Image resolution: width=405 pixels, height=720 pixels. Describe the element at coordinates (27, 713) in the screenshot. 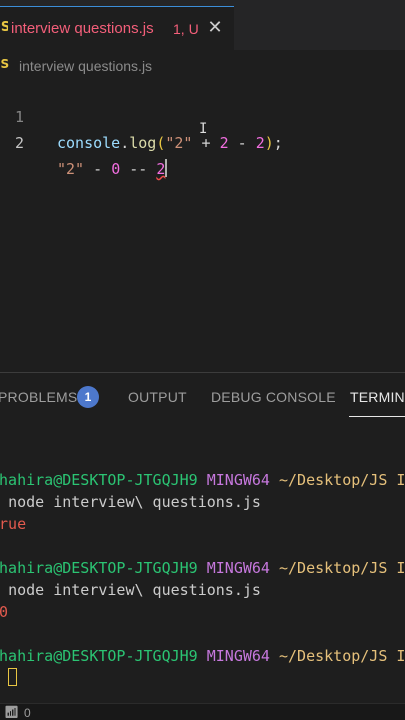

I see `status-count: 0` at that location.